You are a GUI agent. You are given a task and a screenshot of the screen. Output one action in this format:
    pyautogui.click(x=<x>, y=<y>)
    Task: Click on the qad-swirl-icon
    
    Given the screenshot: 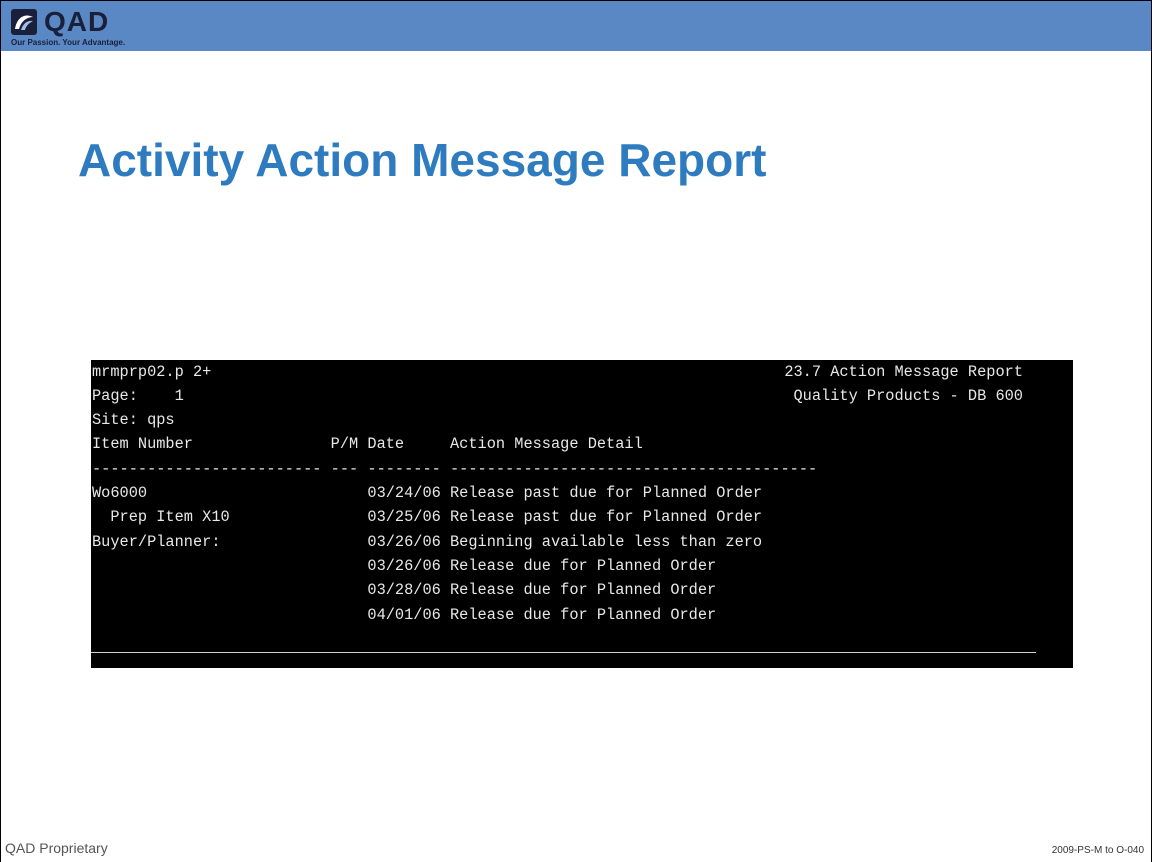 What is the action you would take?
    pyautogui.click(x=24, y=22)
    